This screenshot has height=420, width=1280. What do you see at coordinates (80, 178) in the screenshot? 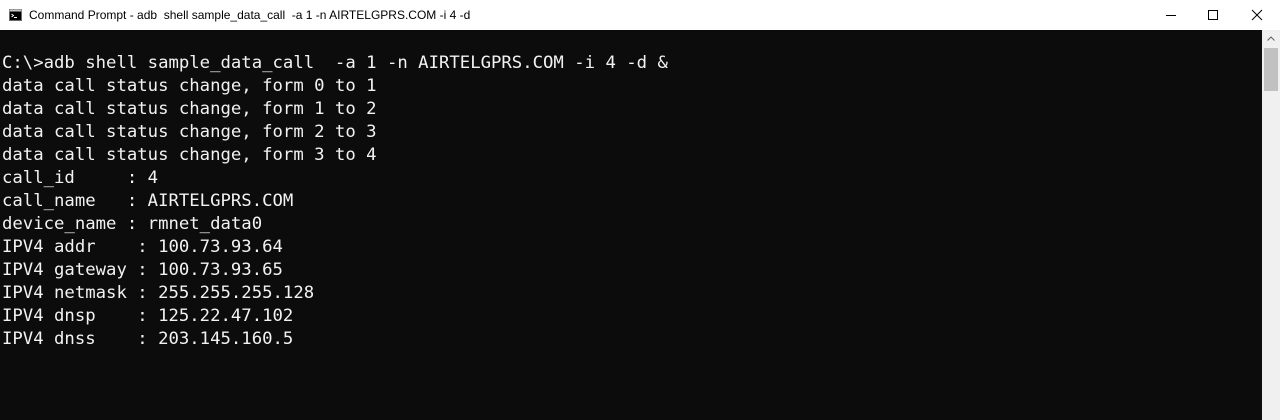
I see `call-id-line: call_id : 4` at bounding box center [80, 178].